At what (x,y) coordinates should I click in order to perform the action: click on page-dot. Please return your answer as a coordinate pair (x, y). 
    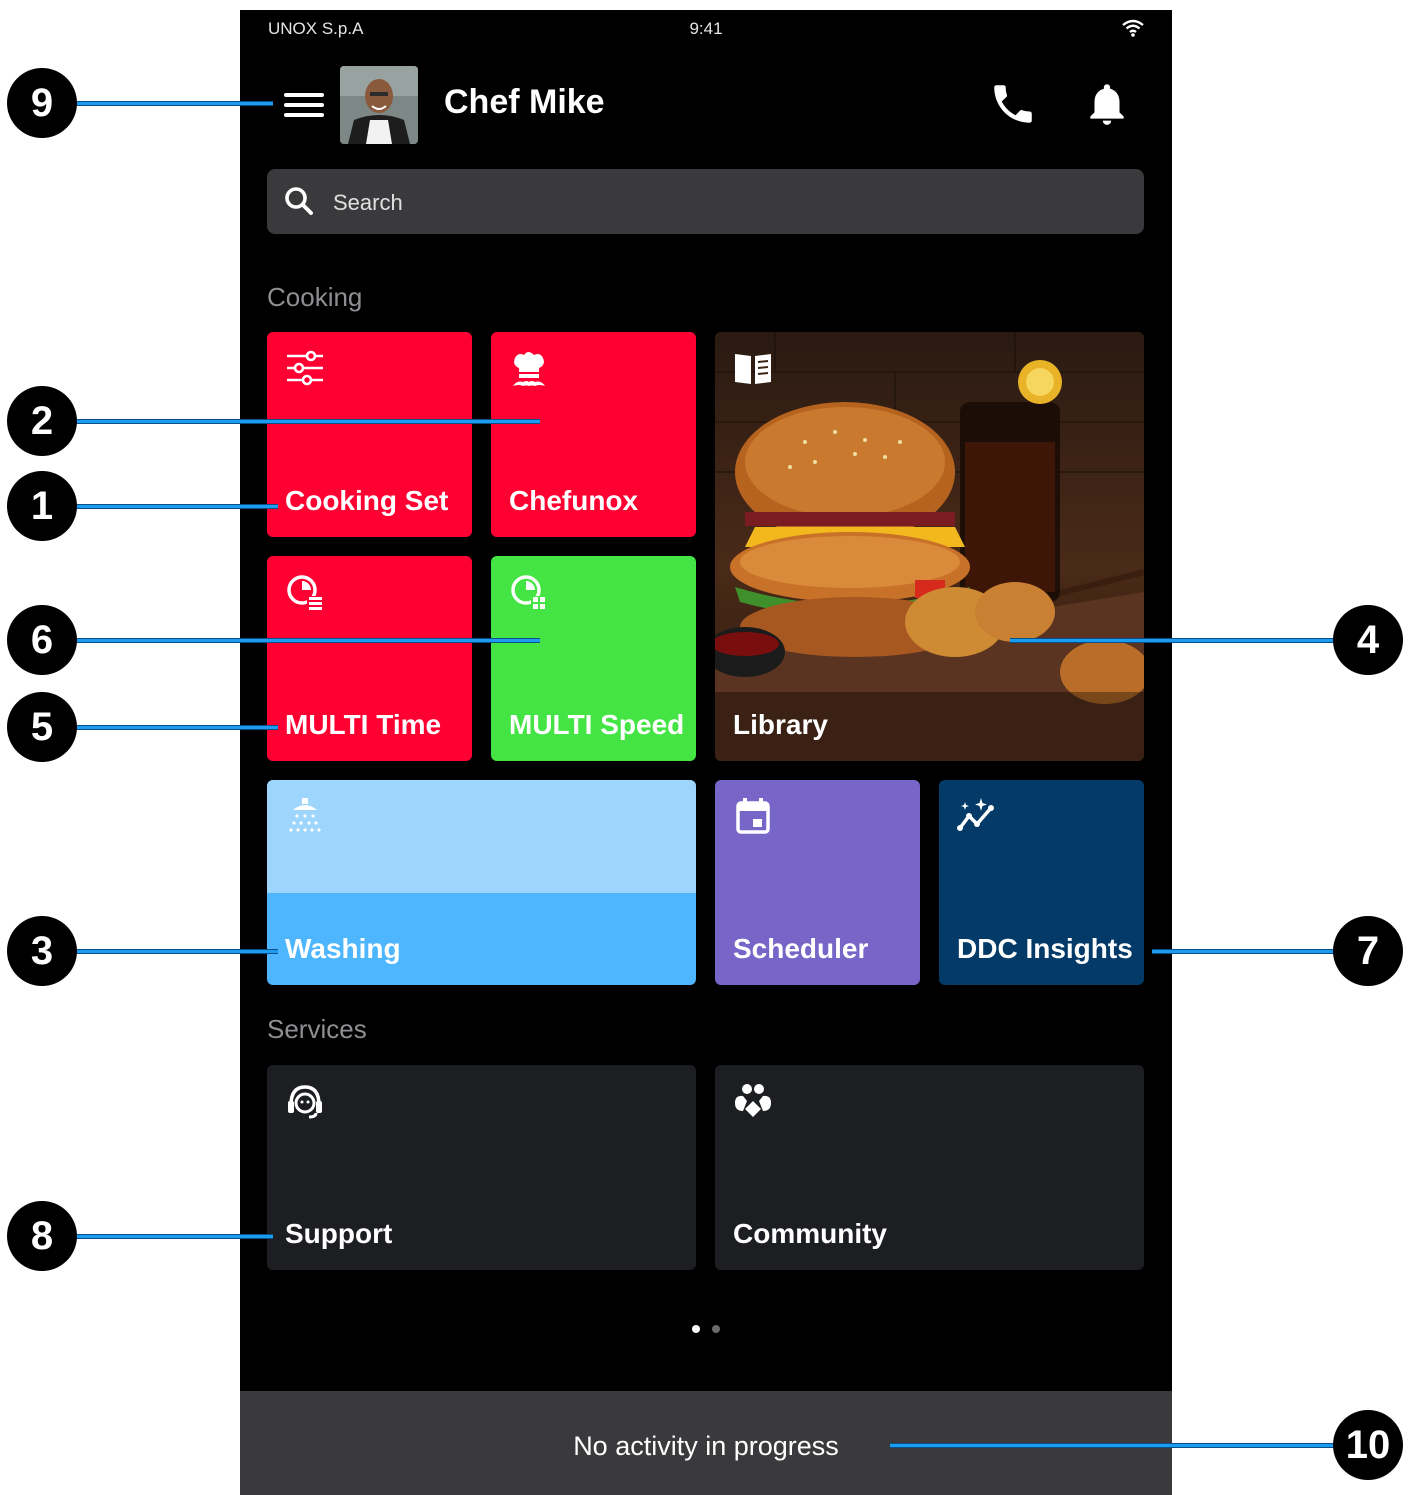
    Looking at the image, I should click on (716, 1329).